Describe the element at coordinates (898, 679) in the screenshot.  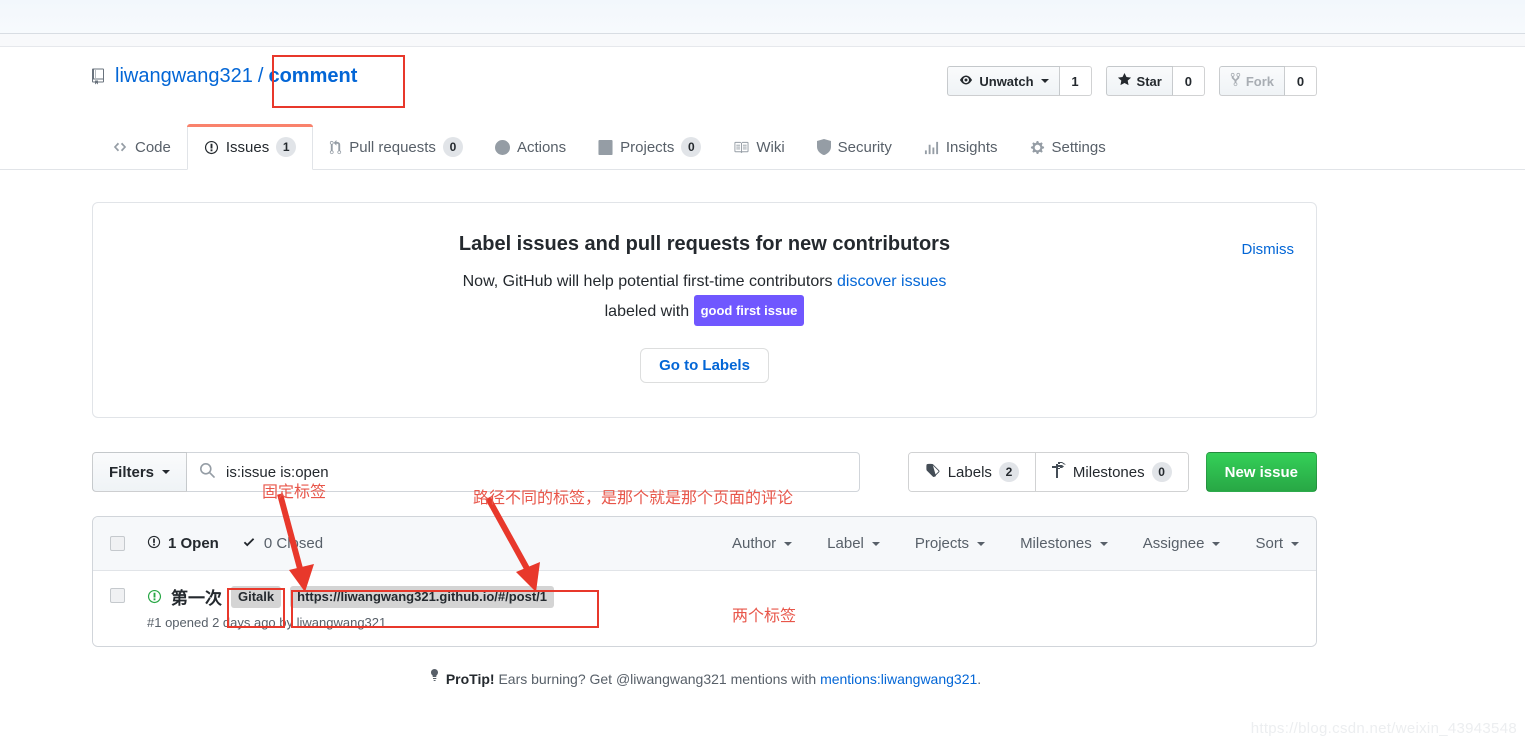
I see `protip-link: mentions:liwangwang321` at that location.